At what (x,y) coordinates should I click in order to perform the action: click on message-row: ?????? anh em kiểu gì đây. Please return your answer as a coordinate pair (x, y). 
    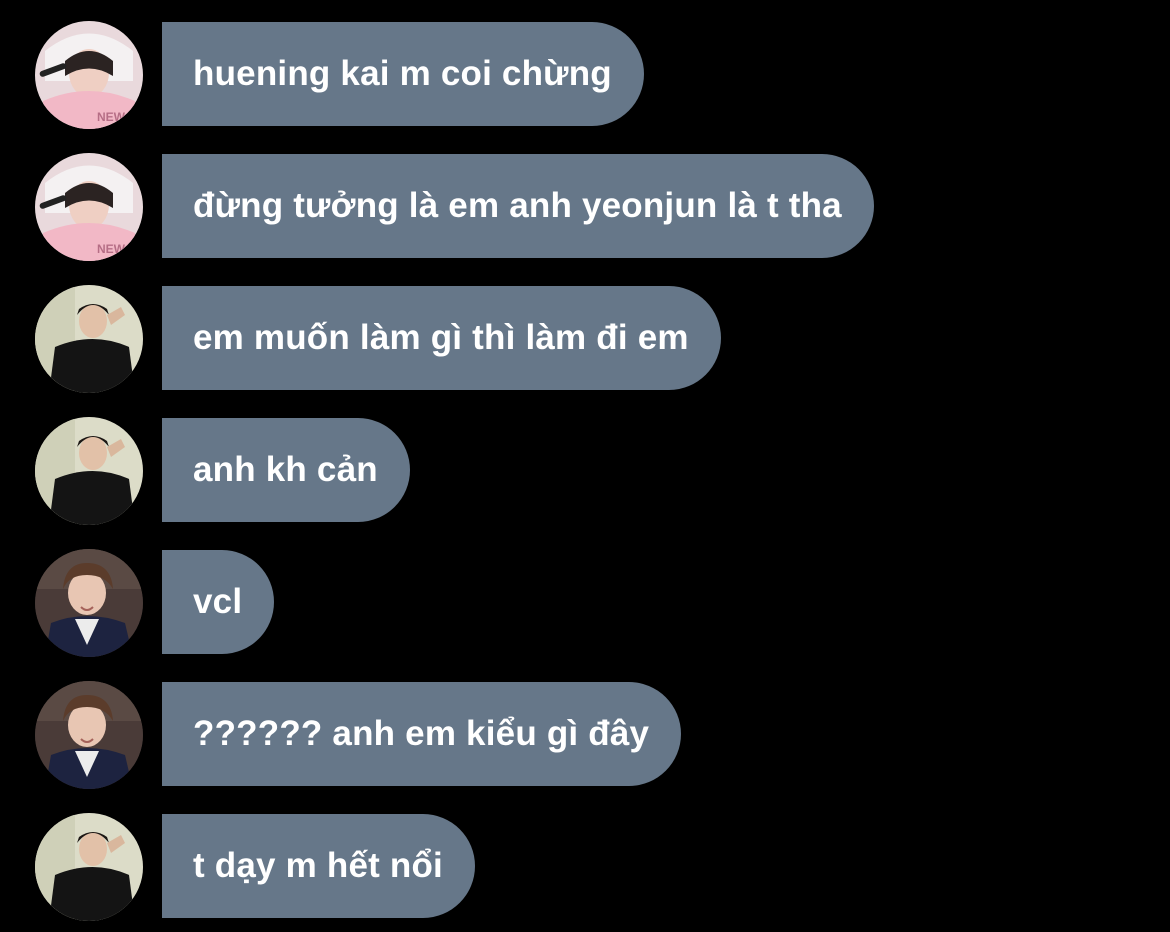
    Looking at the image, I should click on (585, 735).